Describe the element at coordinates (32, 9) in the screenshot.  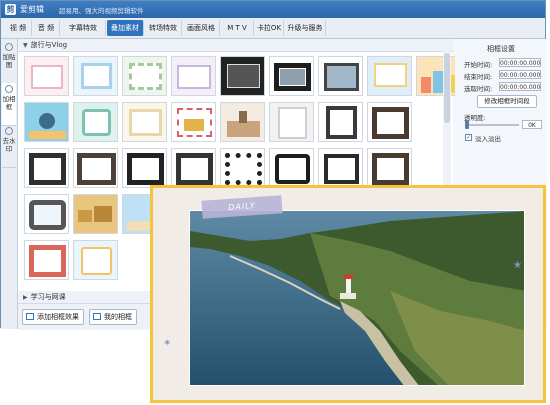
I see `app-name: 爱剪辑` at that location.